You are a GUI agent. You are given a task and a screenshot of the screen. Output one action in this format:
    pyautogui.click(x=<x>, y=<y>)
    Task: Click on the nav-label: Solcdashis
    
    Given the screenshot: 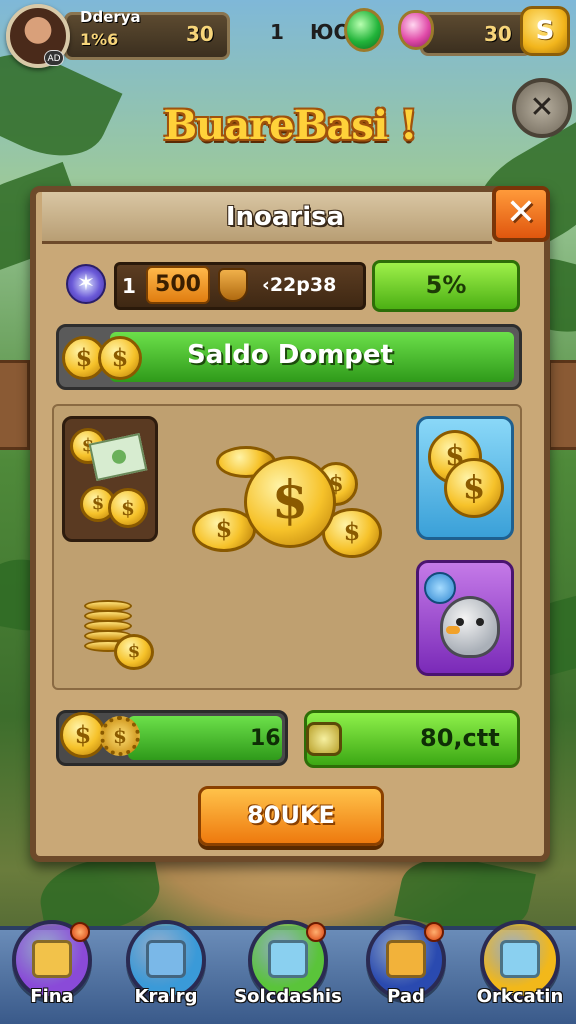 What is the action you would take?
    pyautogui.click(x=288, y=996)
    